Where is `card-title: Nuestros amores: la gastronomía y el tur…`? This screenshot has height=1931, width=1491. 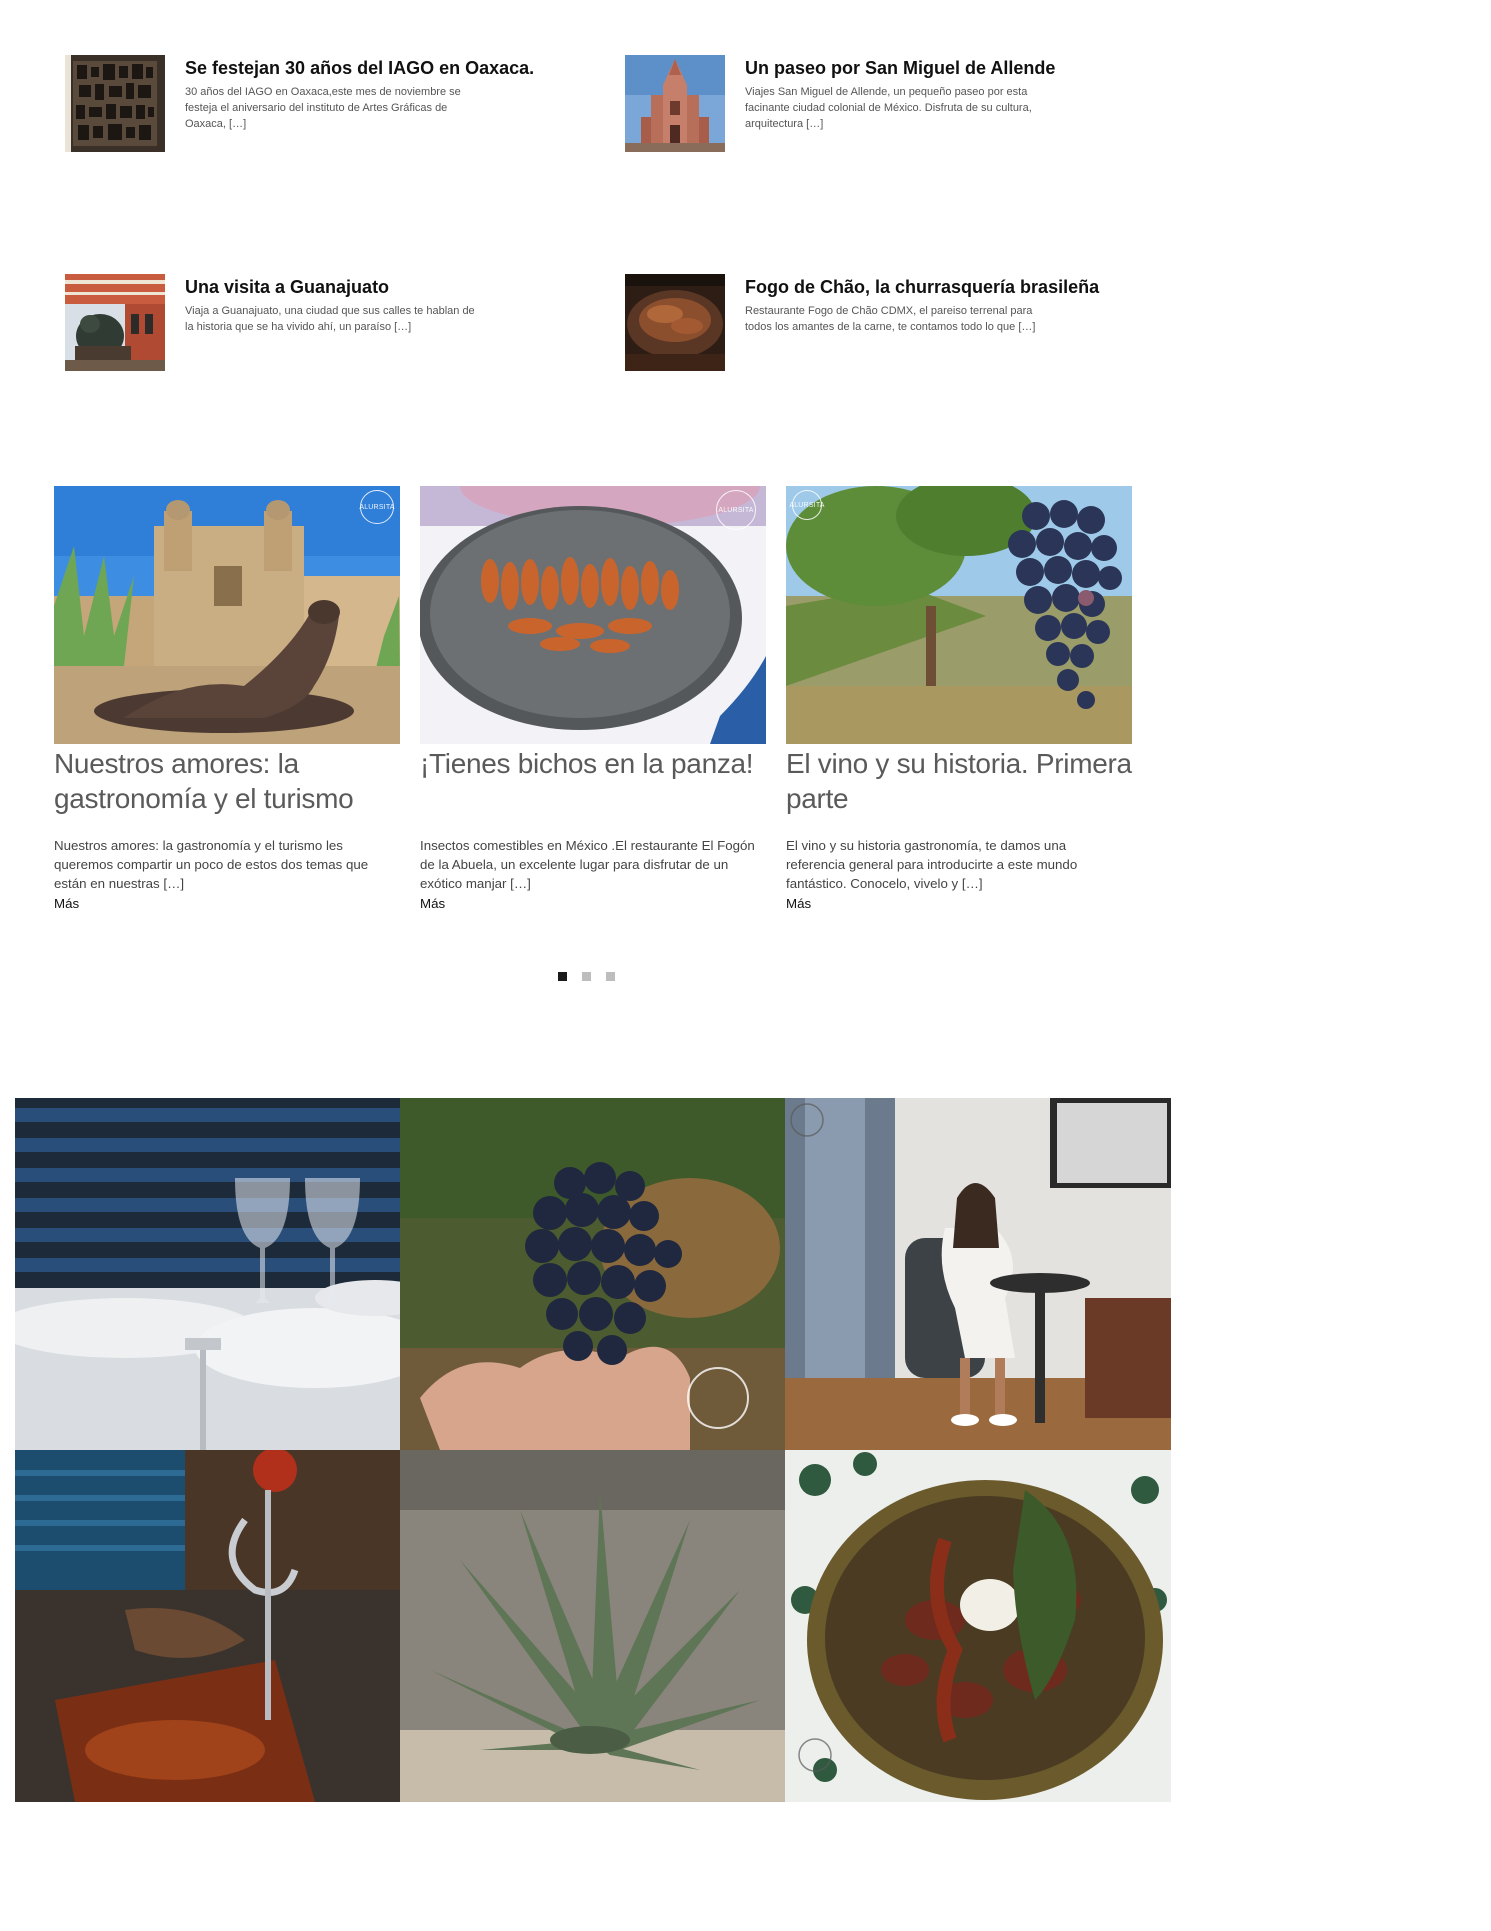 card-title: Nuestros amores: la gastronomía y el tur… is located at coordinates (227, 781).